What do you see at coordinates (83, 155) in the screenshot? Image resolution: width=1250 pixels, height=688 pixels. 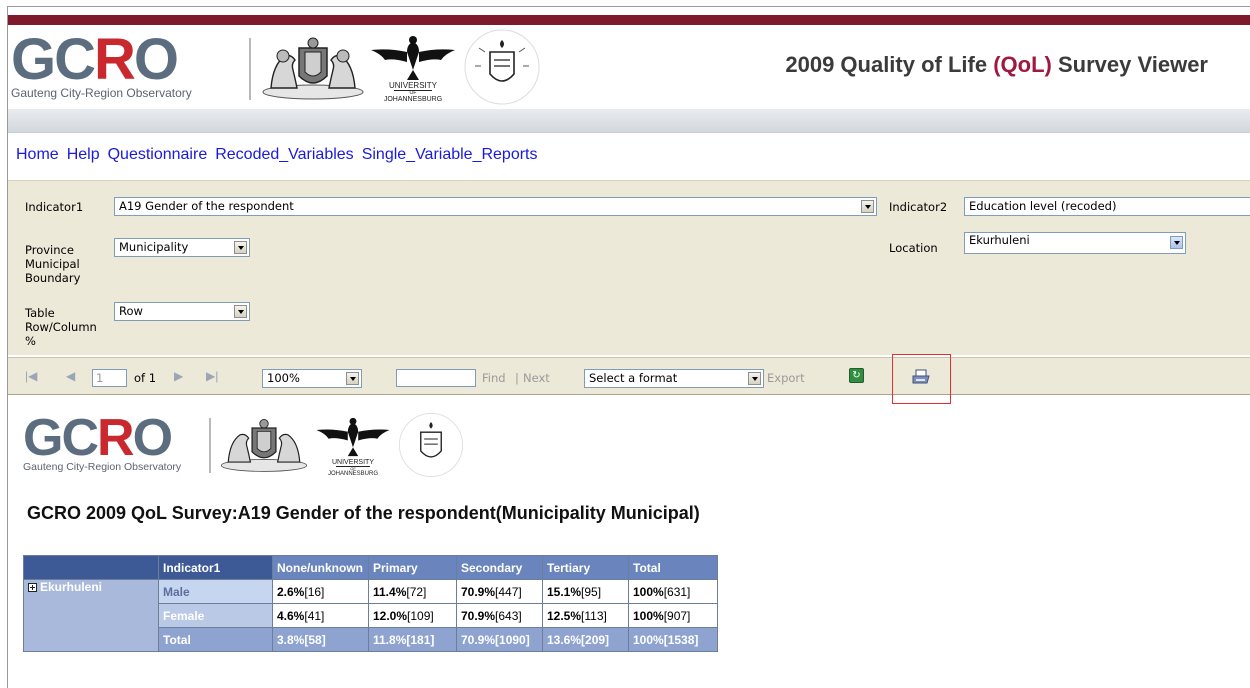 I see `nav-help: Help` at bounding box center [83, 155].